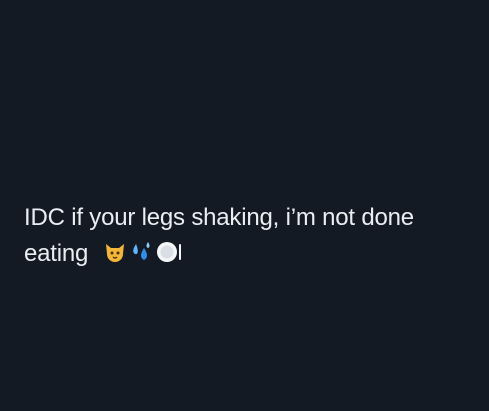  I want to click on tweet-line-1: IDC if your legs shaking, i’m not done, so click(219, 217).